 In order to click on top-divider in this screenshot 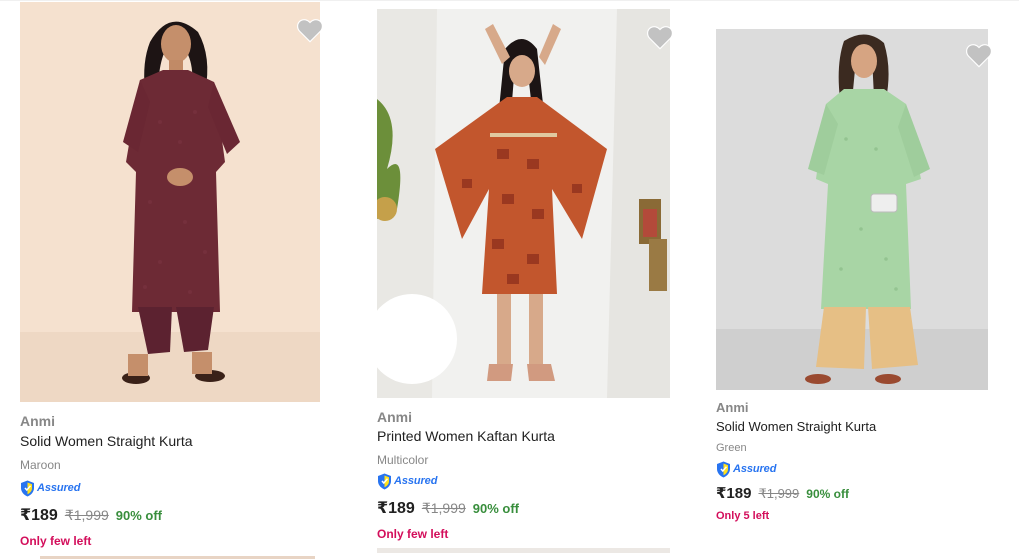, I will do `click(509, 0)`.